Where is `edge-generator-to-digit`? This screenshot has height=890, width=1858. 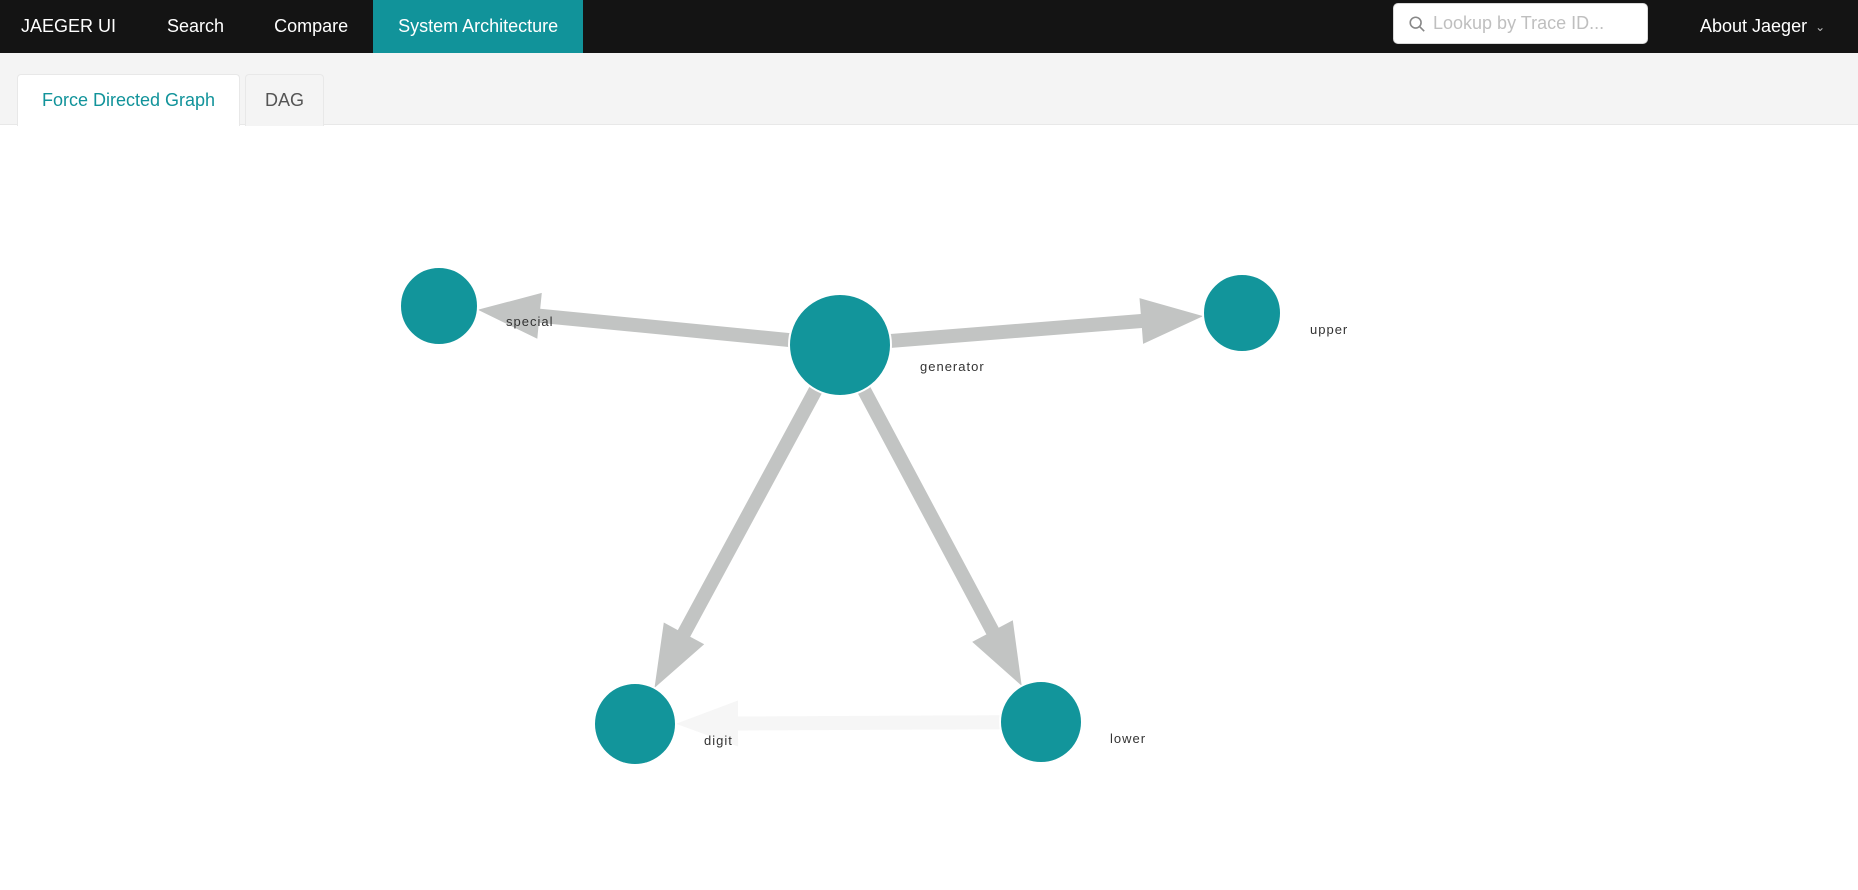 edge-generator-to-digit is located at coordinates (738, 537).